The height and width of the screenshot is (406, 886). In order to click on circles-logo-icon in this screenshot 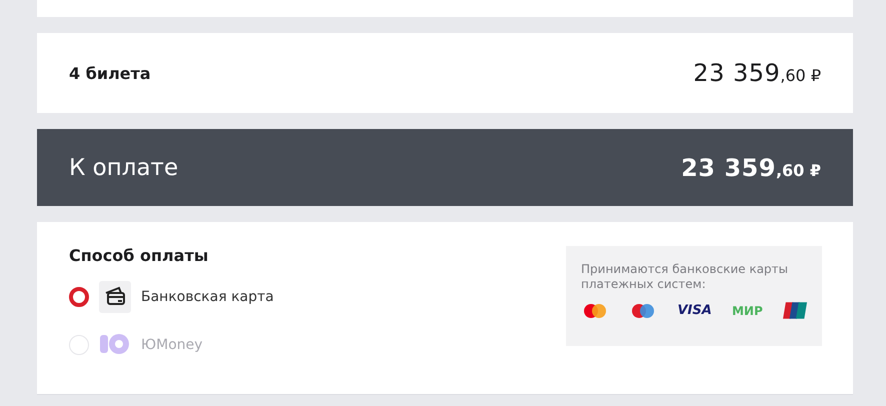, I will do `click(595, 310)`.